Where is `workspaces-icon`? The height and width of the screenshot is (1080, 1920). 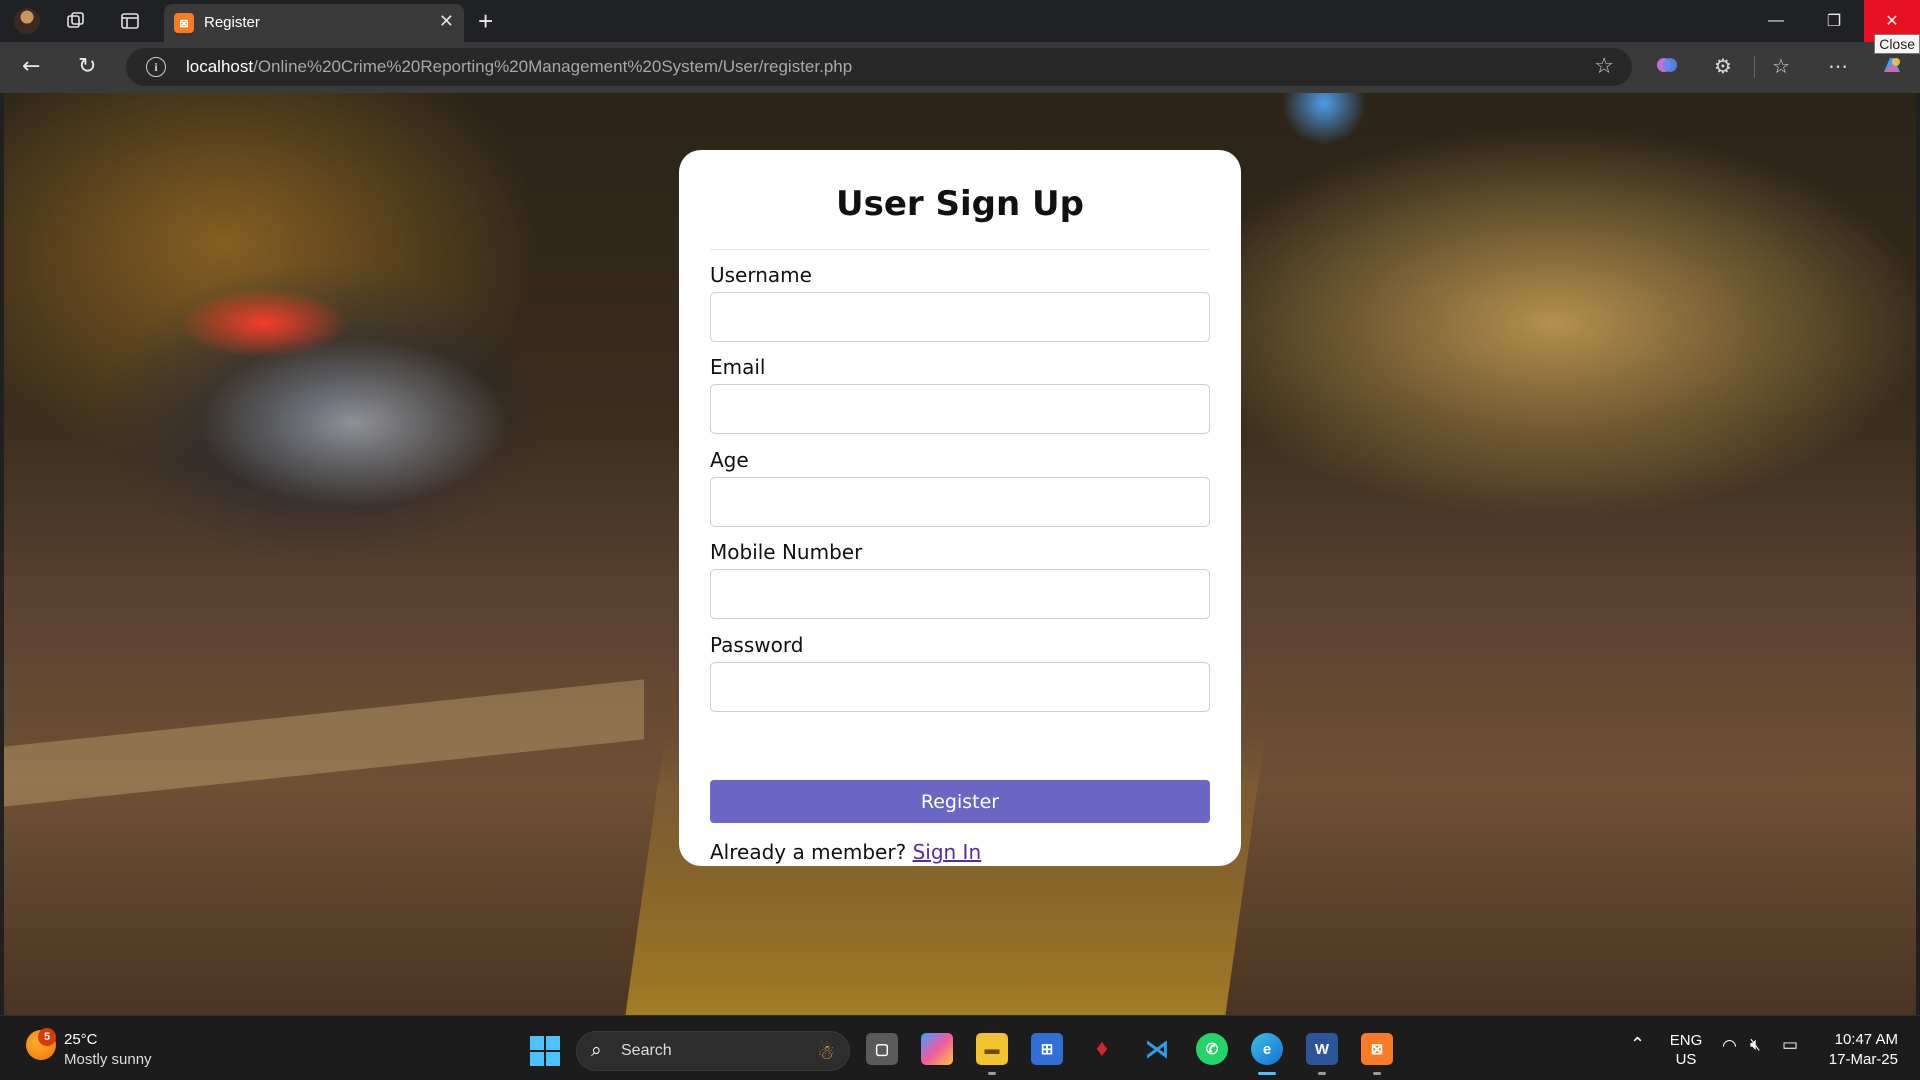
workspaces-icon is located at coordinates (76, 21).